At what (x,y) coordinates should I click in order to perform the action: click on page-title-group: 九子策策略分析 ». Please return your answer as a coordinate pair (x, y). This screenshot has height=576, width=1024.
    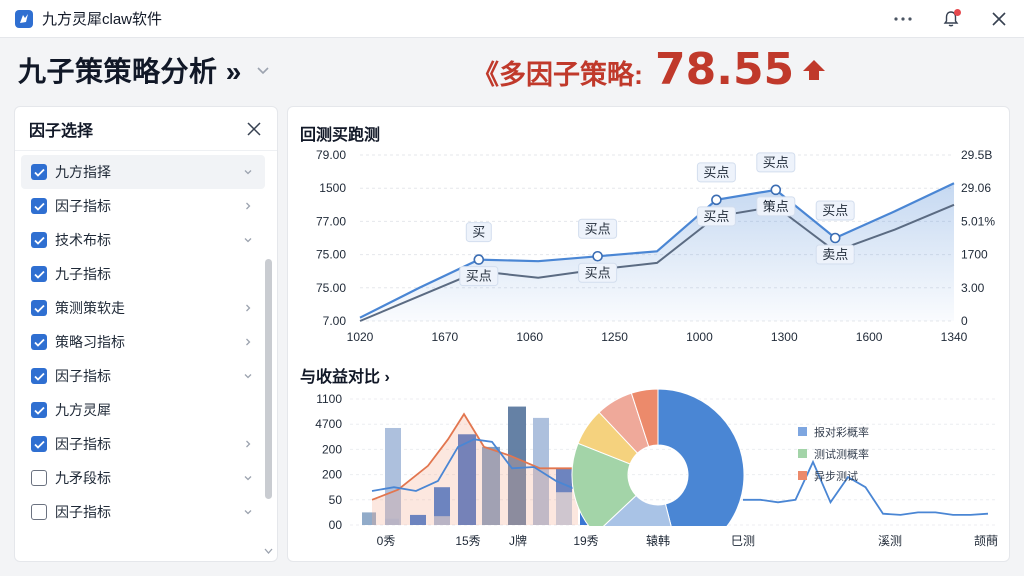
    Looking at the image, I should click on (144, 70).